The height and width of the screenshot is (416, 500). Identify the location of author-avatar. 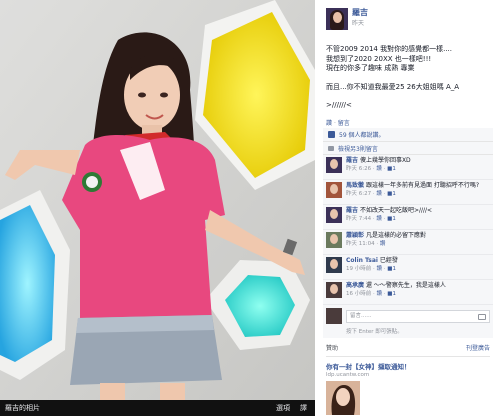
(337, 19).